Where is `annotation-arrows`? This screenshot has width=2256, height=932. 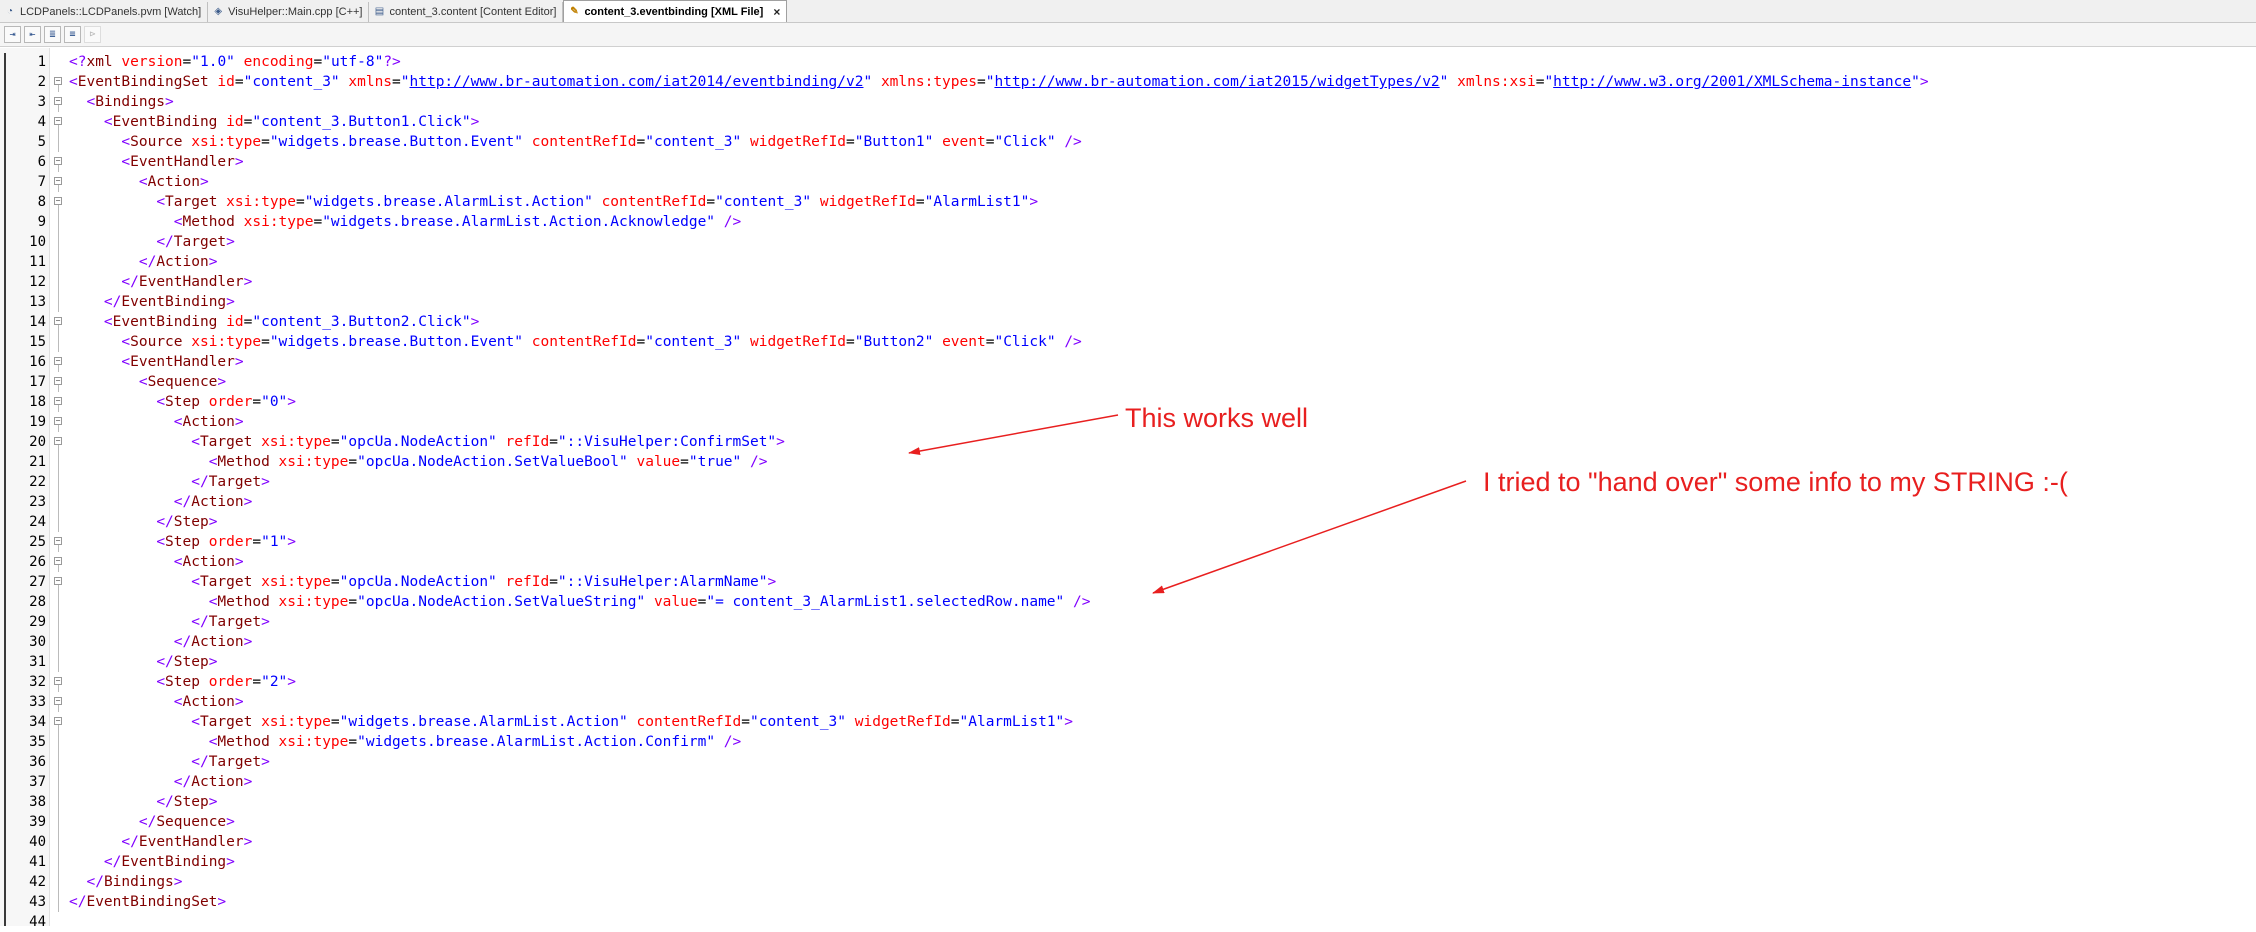
annotation-arrows is located at coordinates (1187, 504).